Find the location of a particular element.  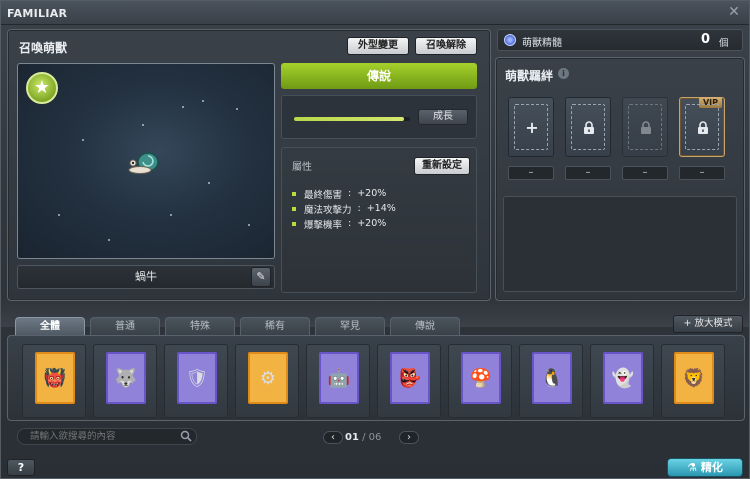

stat-name: 最終傷害 is located at coordinates (323, 195).